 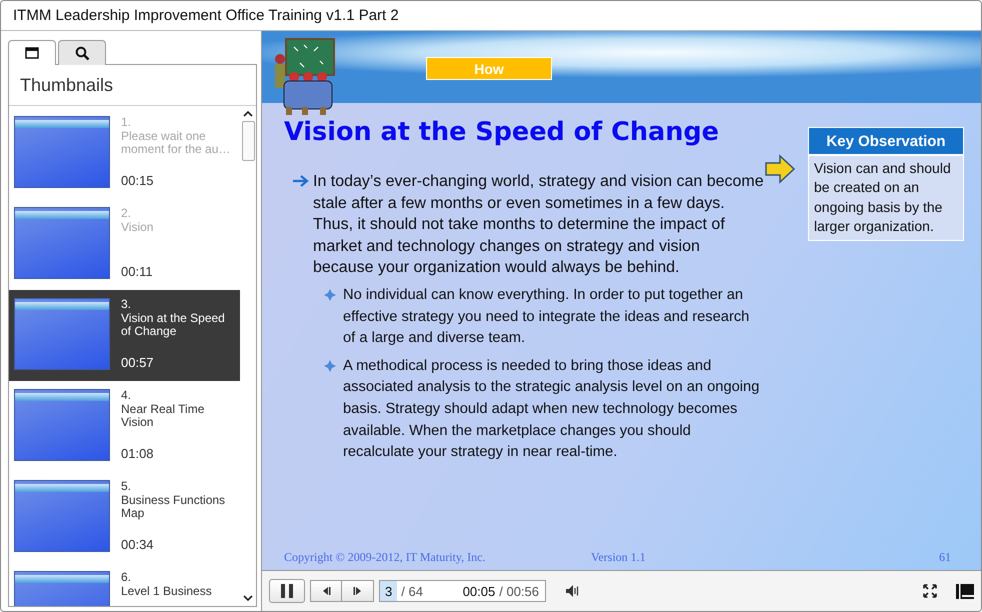 I want to click on play-pause-button, so click(x=287, y=591).